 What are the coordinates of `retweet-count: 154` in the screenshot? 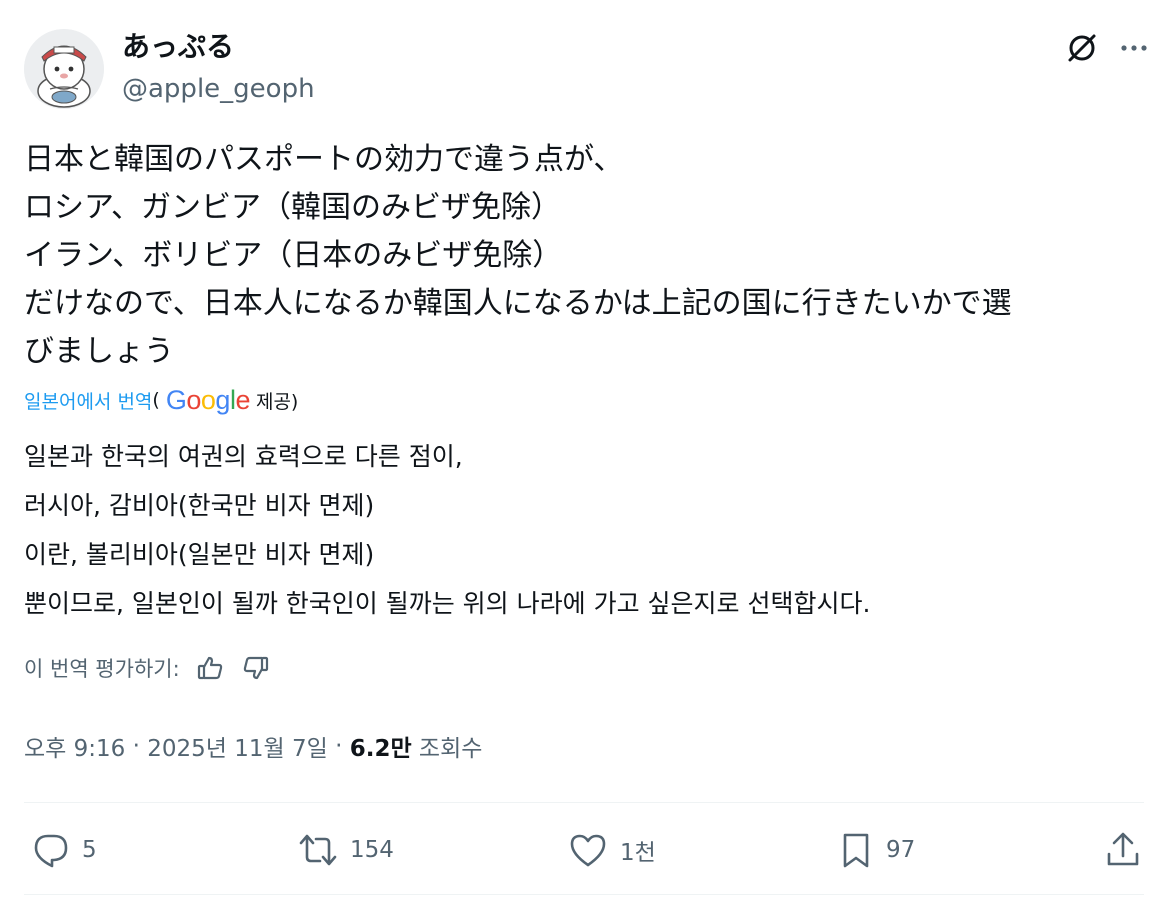 It's located at (372, 850).